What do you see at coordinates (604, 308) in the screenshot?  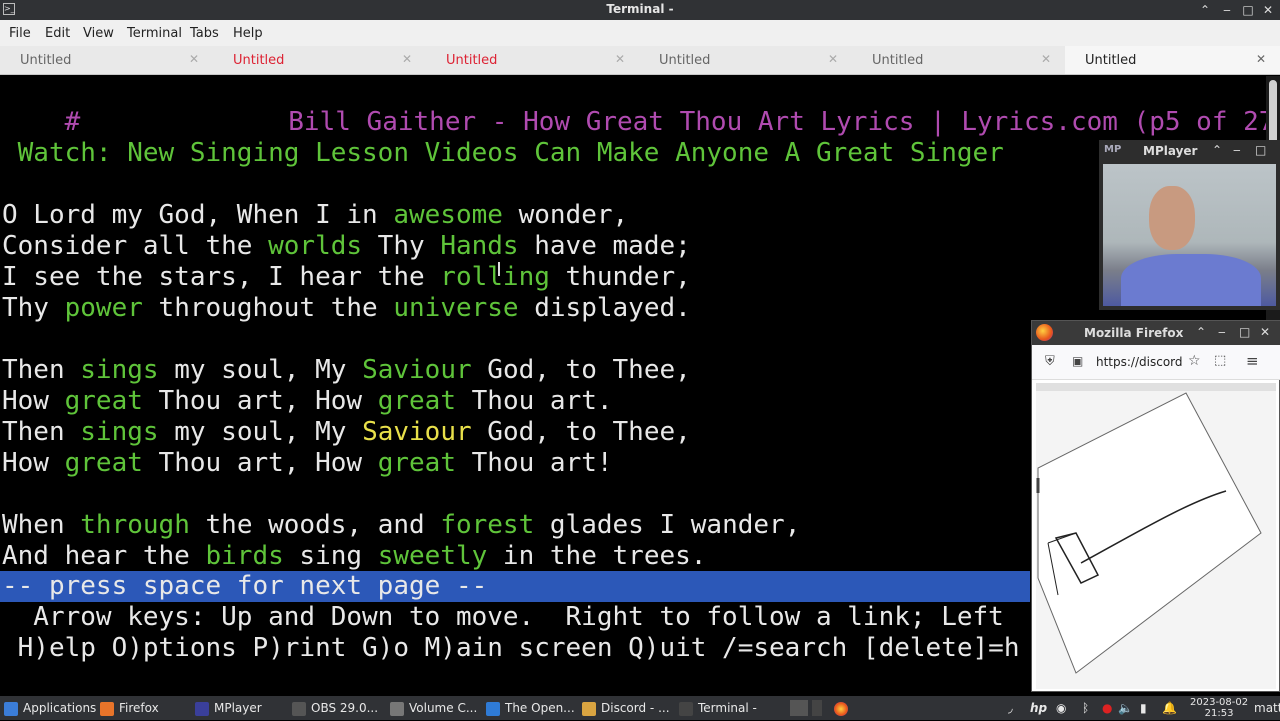 I see `lyric-text: displayed.` at bounding box center [604, 308].